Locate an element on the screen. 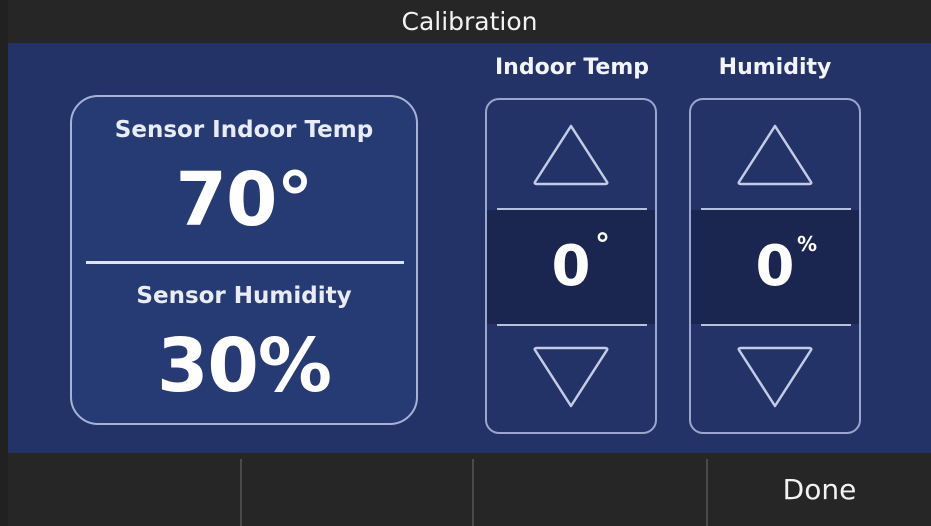 The image size is (931, 526). indoor-temp-stepper: 0 ° is located at coordinates (571, 266).